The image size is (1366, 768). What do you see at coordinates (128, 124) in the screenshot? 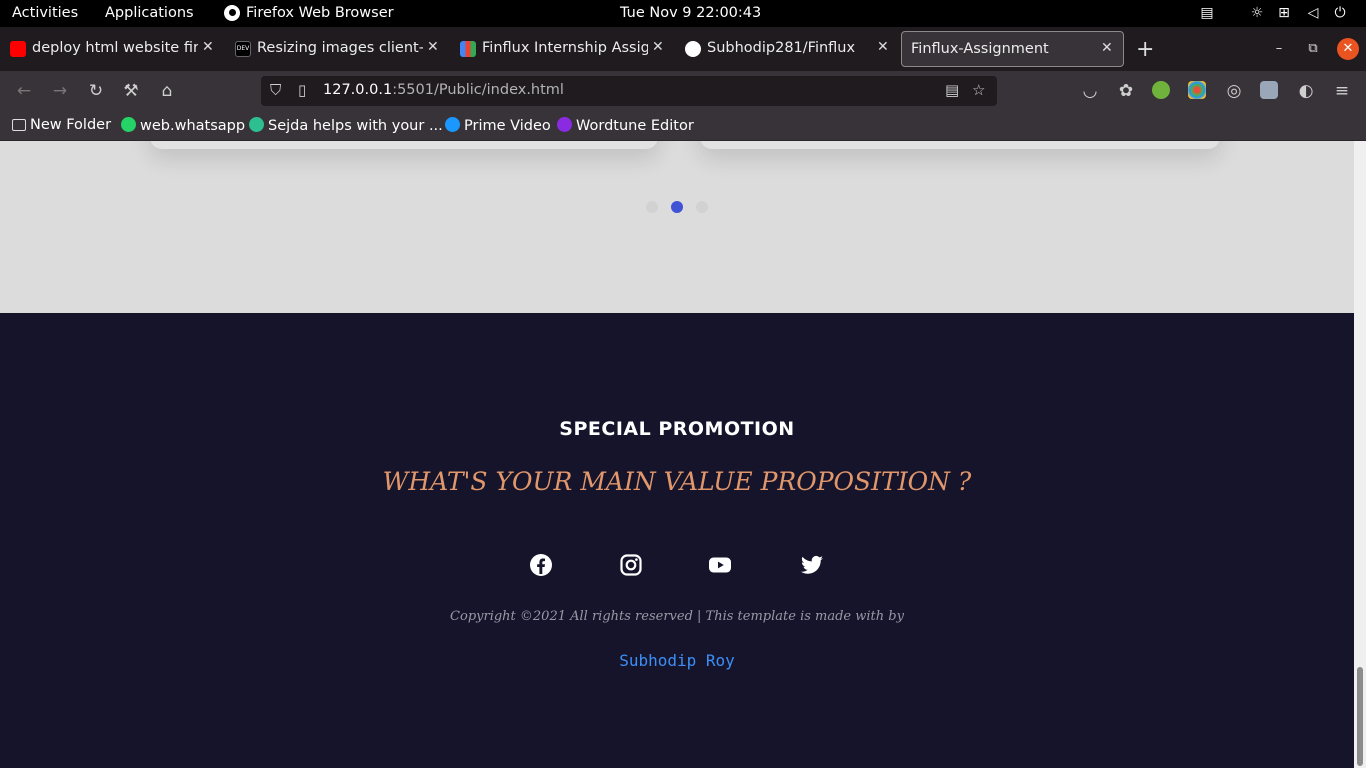
I see `whatsapp-icon` at bounding box center [128, 124].